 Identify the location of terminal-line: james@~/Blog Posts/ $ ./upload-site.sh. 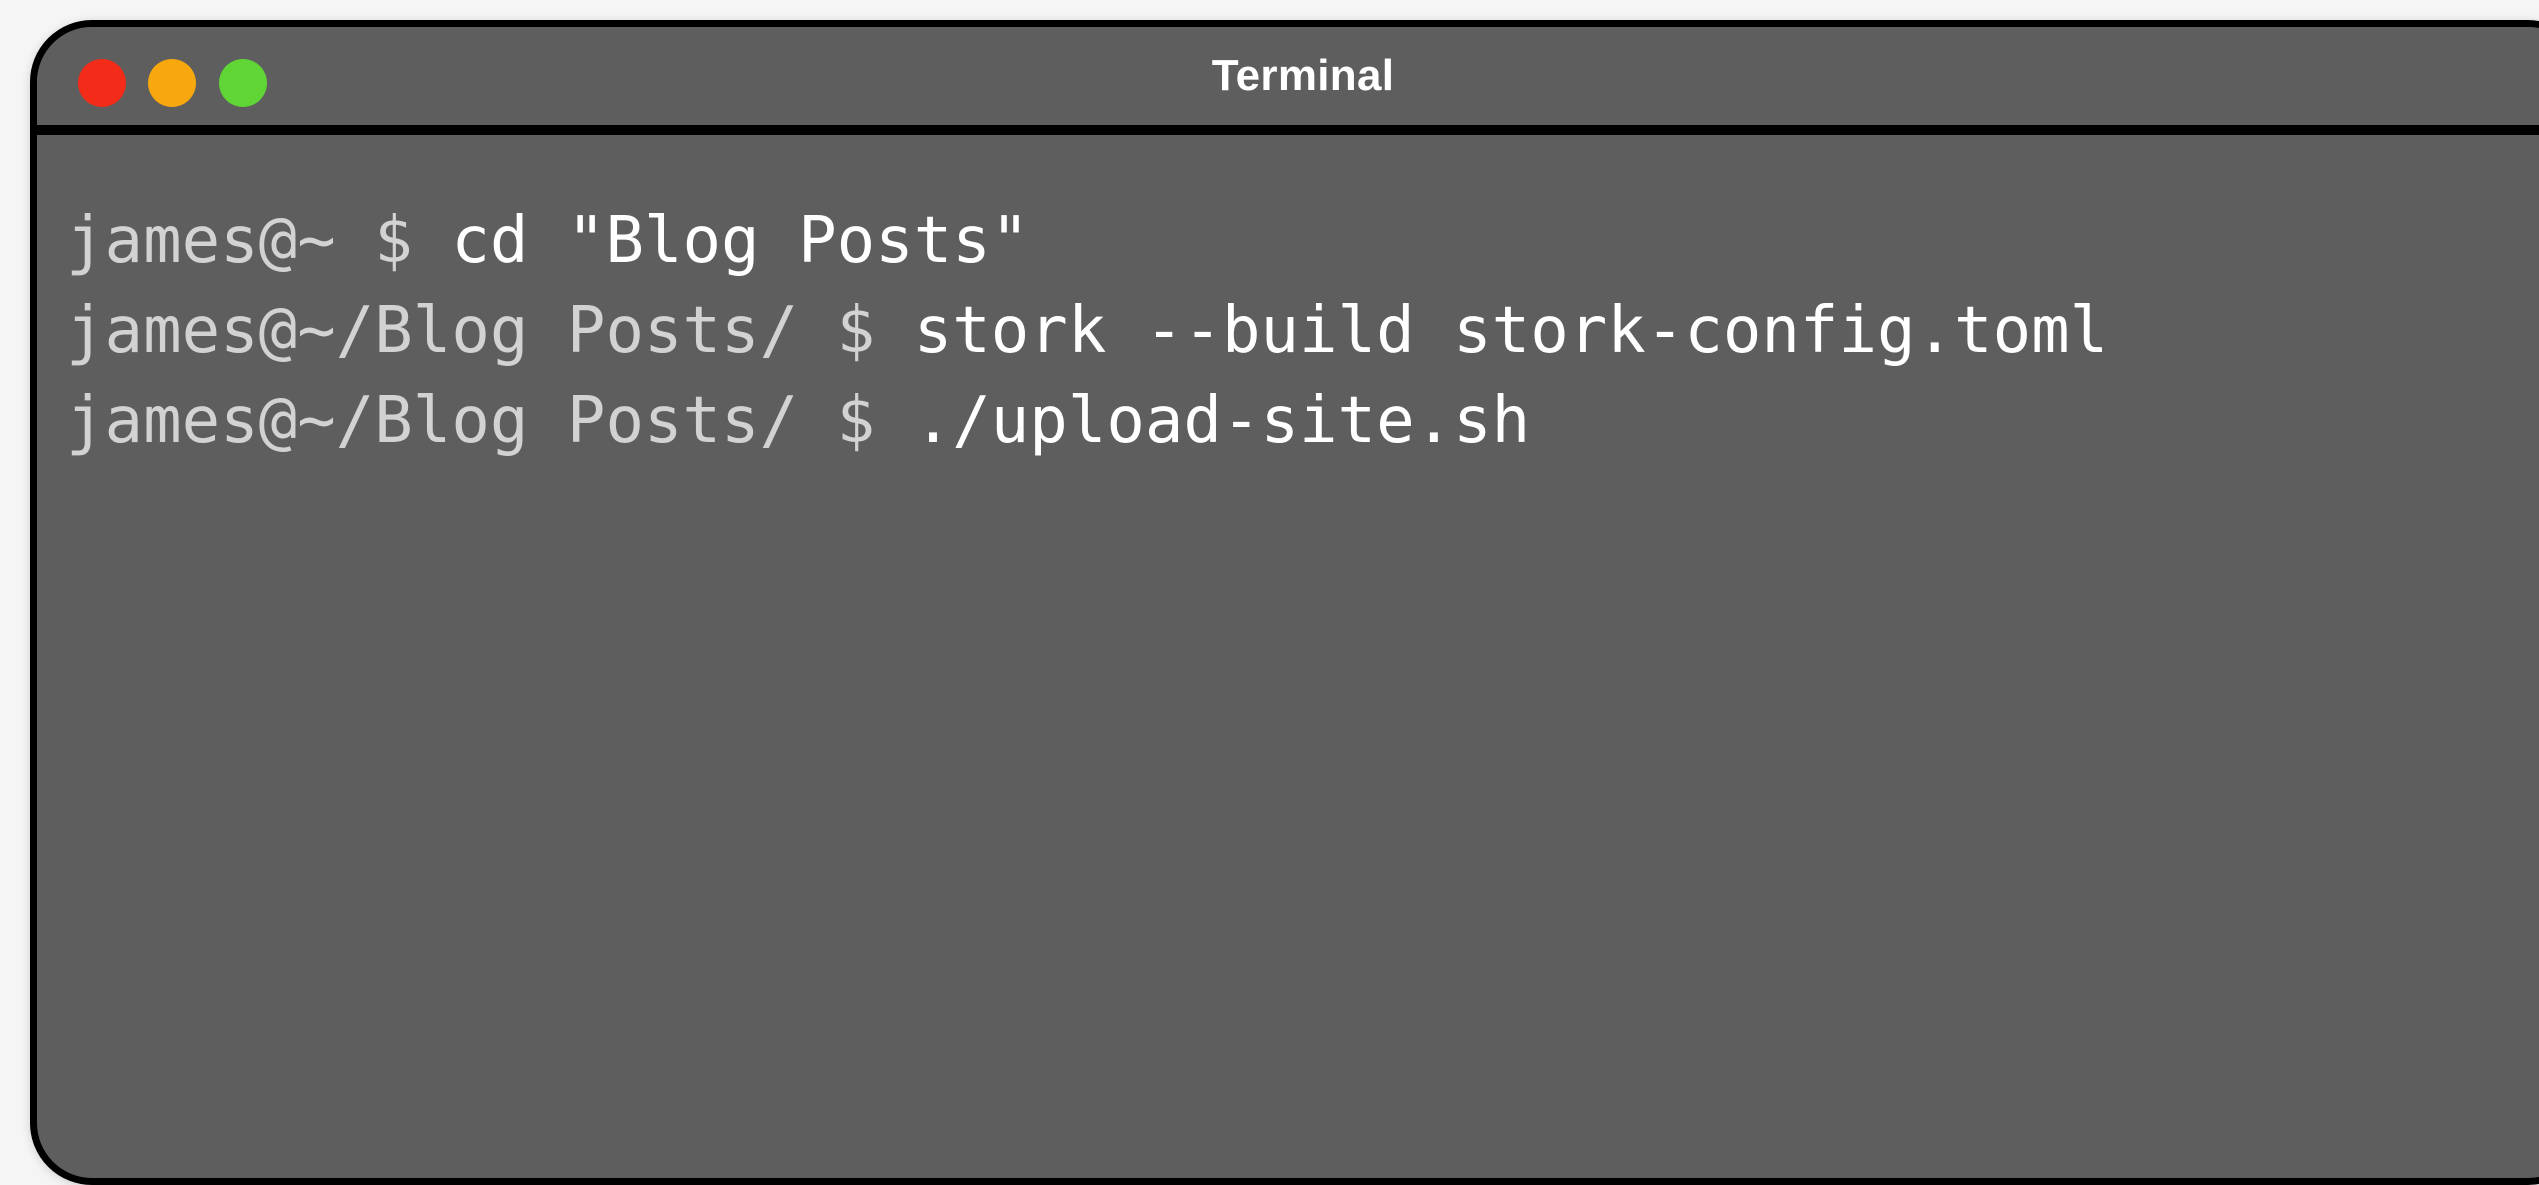
(798, 421).